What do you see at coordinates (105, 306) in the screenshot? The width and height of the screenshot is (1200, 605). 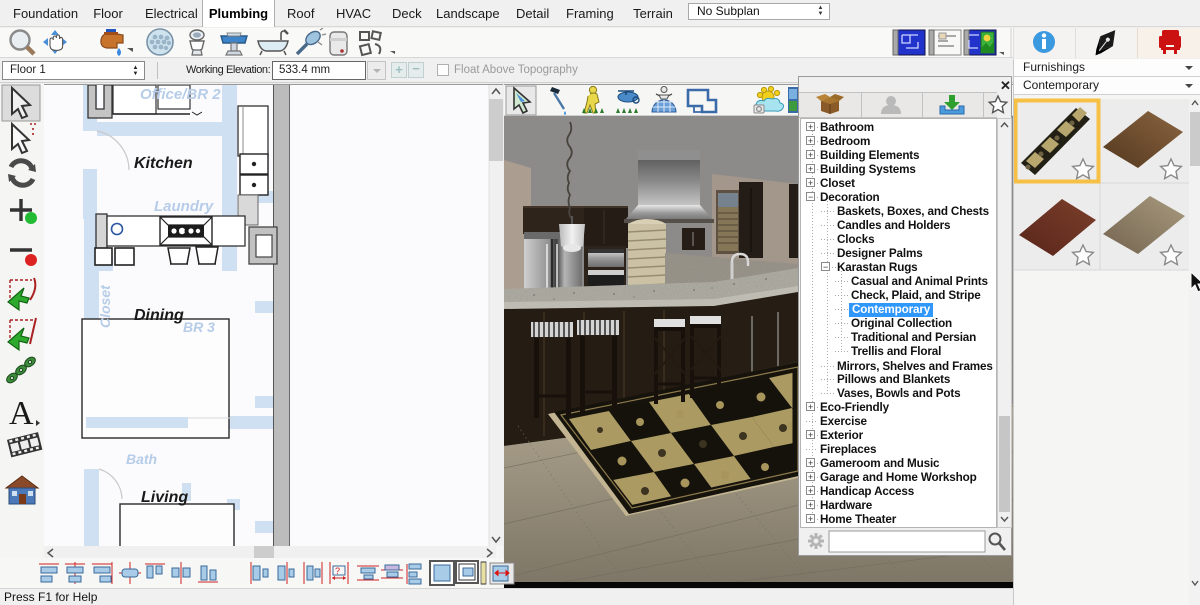 I see `svg-text: Closet` at bounding box center [105, 306].